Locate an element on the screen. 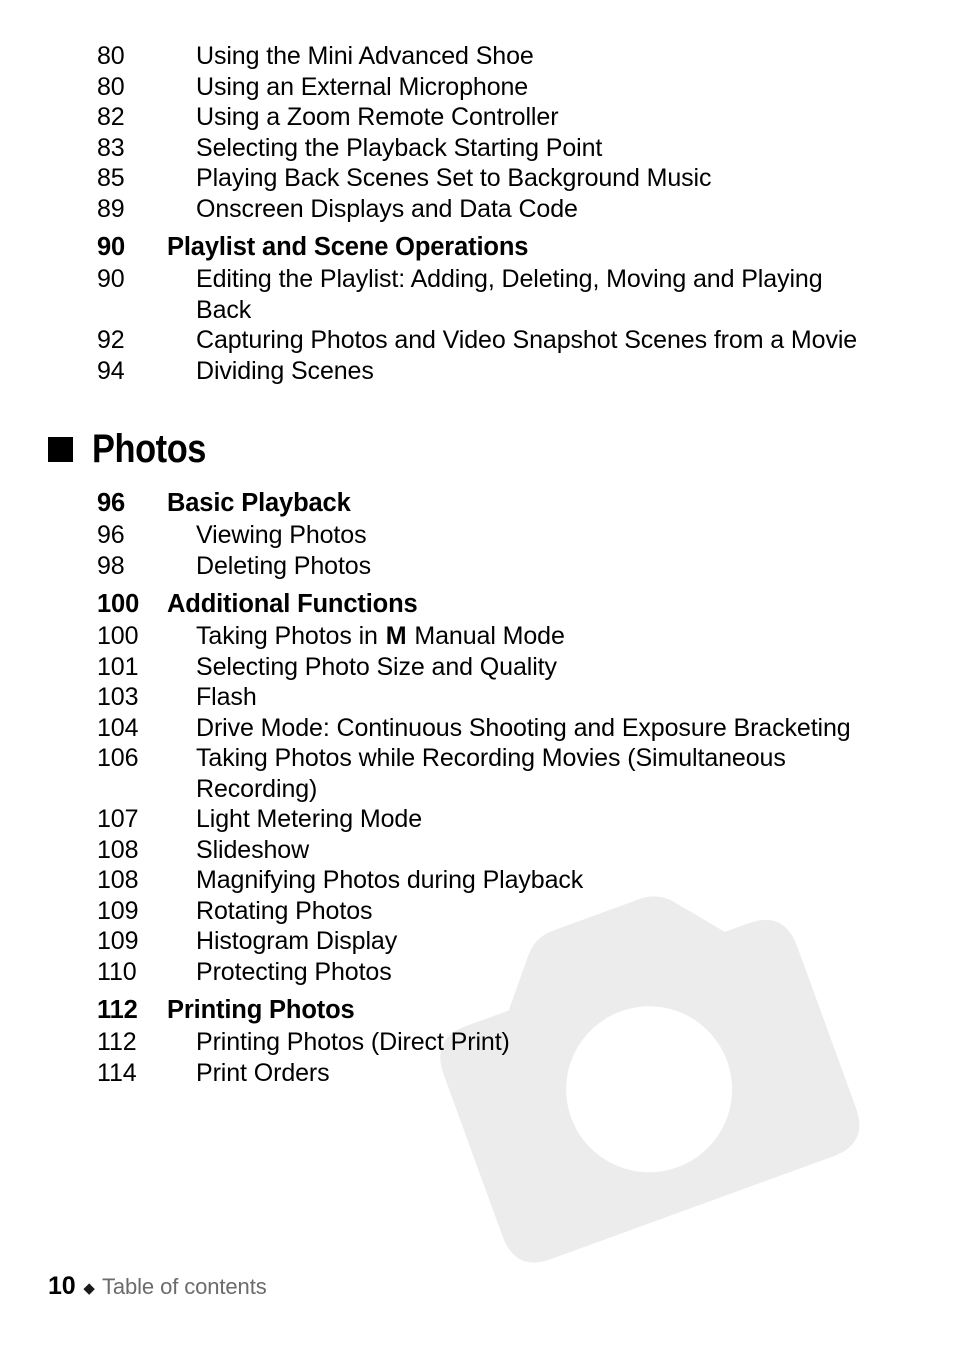 Image resolution: width=954 pixels, height=1345 pixels. toc-entry-title: Deleting Photos is located at coordinates (284, 565).